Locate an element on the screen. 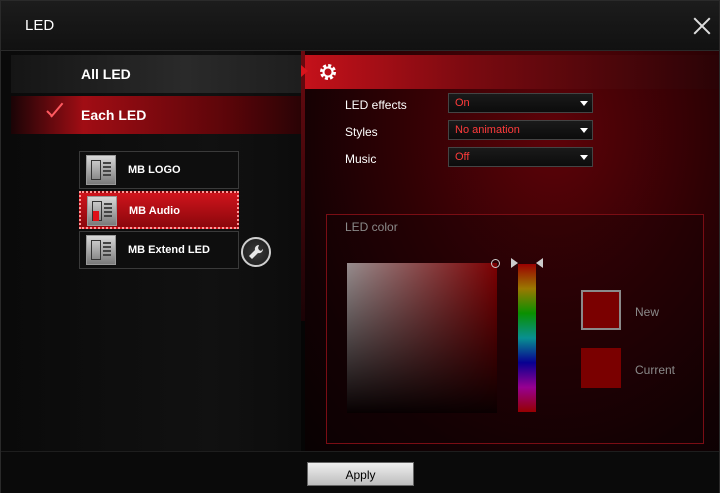 The height and width of the screenshot is (493, 720). device-mb-logo: MB LOGO is located at coordinates (159, 170).